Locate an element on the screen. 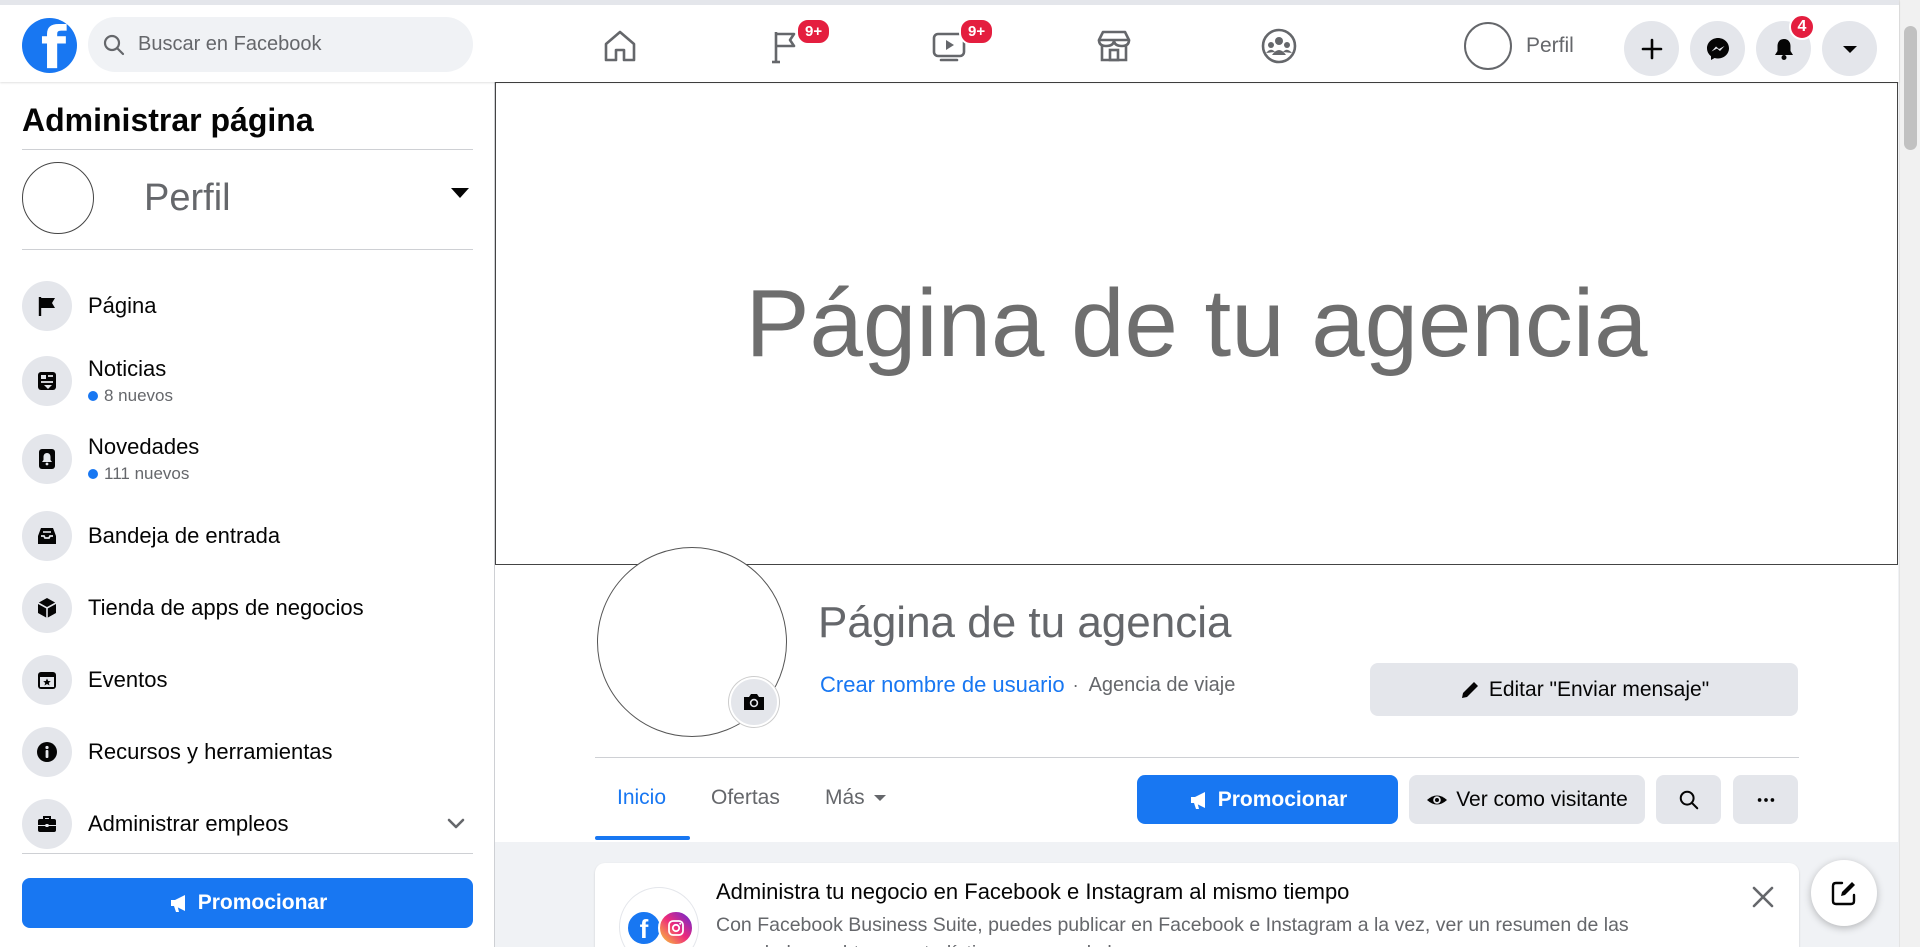 The width and height of the screenshot is (1920, 947). create-button is located at coordinates (1651, 48).